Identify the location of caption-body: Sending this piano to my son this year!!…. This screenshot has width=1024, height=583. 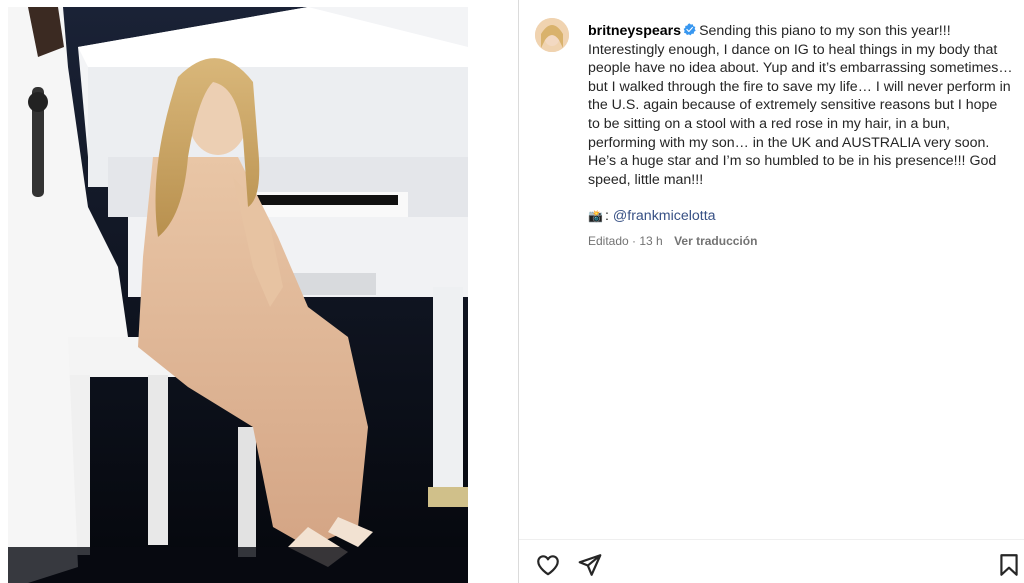
(800, 105).